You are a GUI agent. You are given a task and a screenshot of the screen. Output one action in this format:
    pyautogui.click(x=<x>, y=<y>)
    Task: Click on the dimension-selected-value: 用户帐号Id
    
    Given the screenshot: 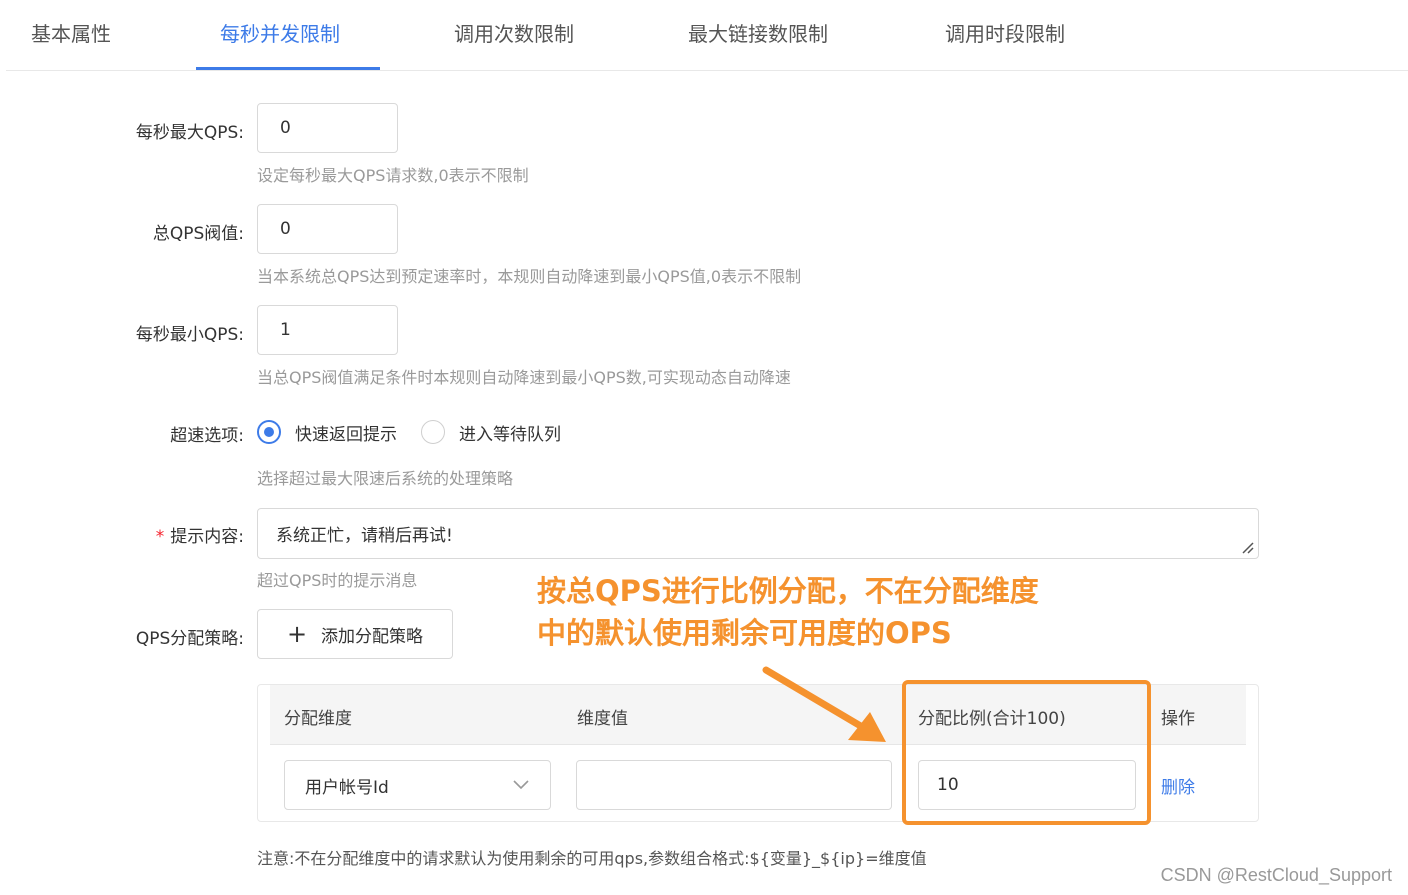 What is the action you would take?
    pyautogui.click(x=347, y=787)
    